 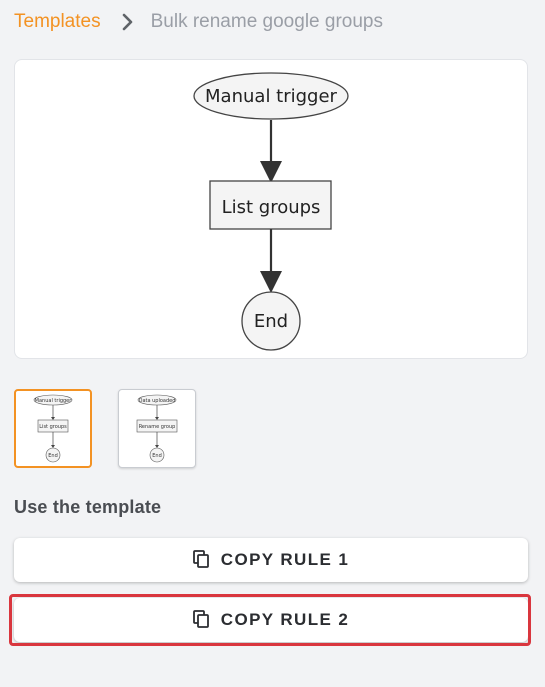 I want to click on thumbnail-1-diagram: Manual trigger List groups End, so click(x=53, y=428).